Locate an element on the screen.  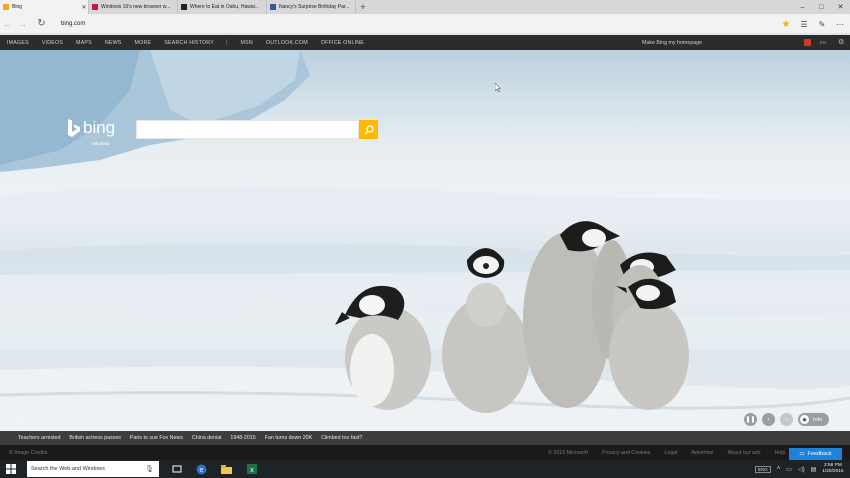
forward-button: → is located at coordinates (22, 24).